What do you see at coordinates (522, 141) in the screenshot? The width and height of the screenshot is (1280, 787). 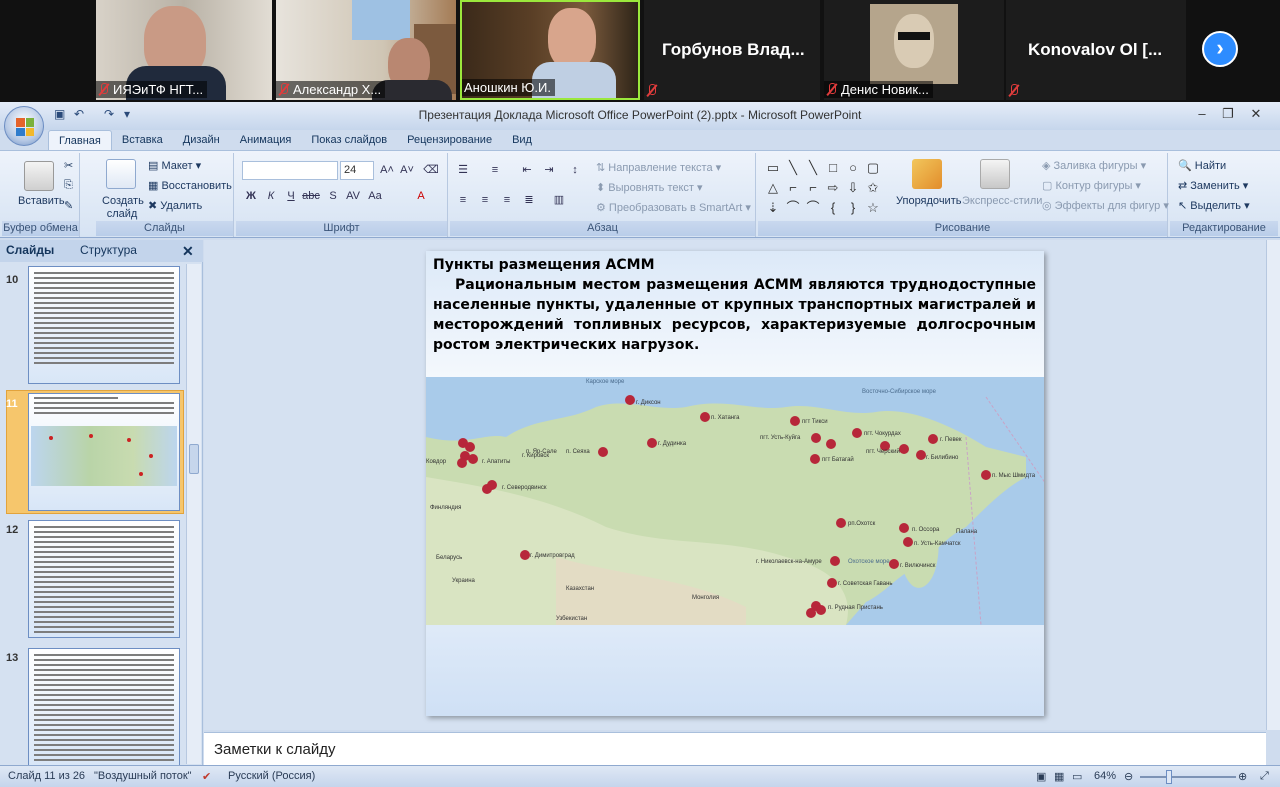 I see `tab-view: Вид` at bounding box center [522, 141].